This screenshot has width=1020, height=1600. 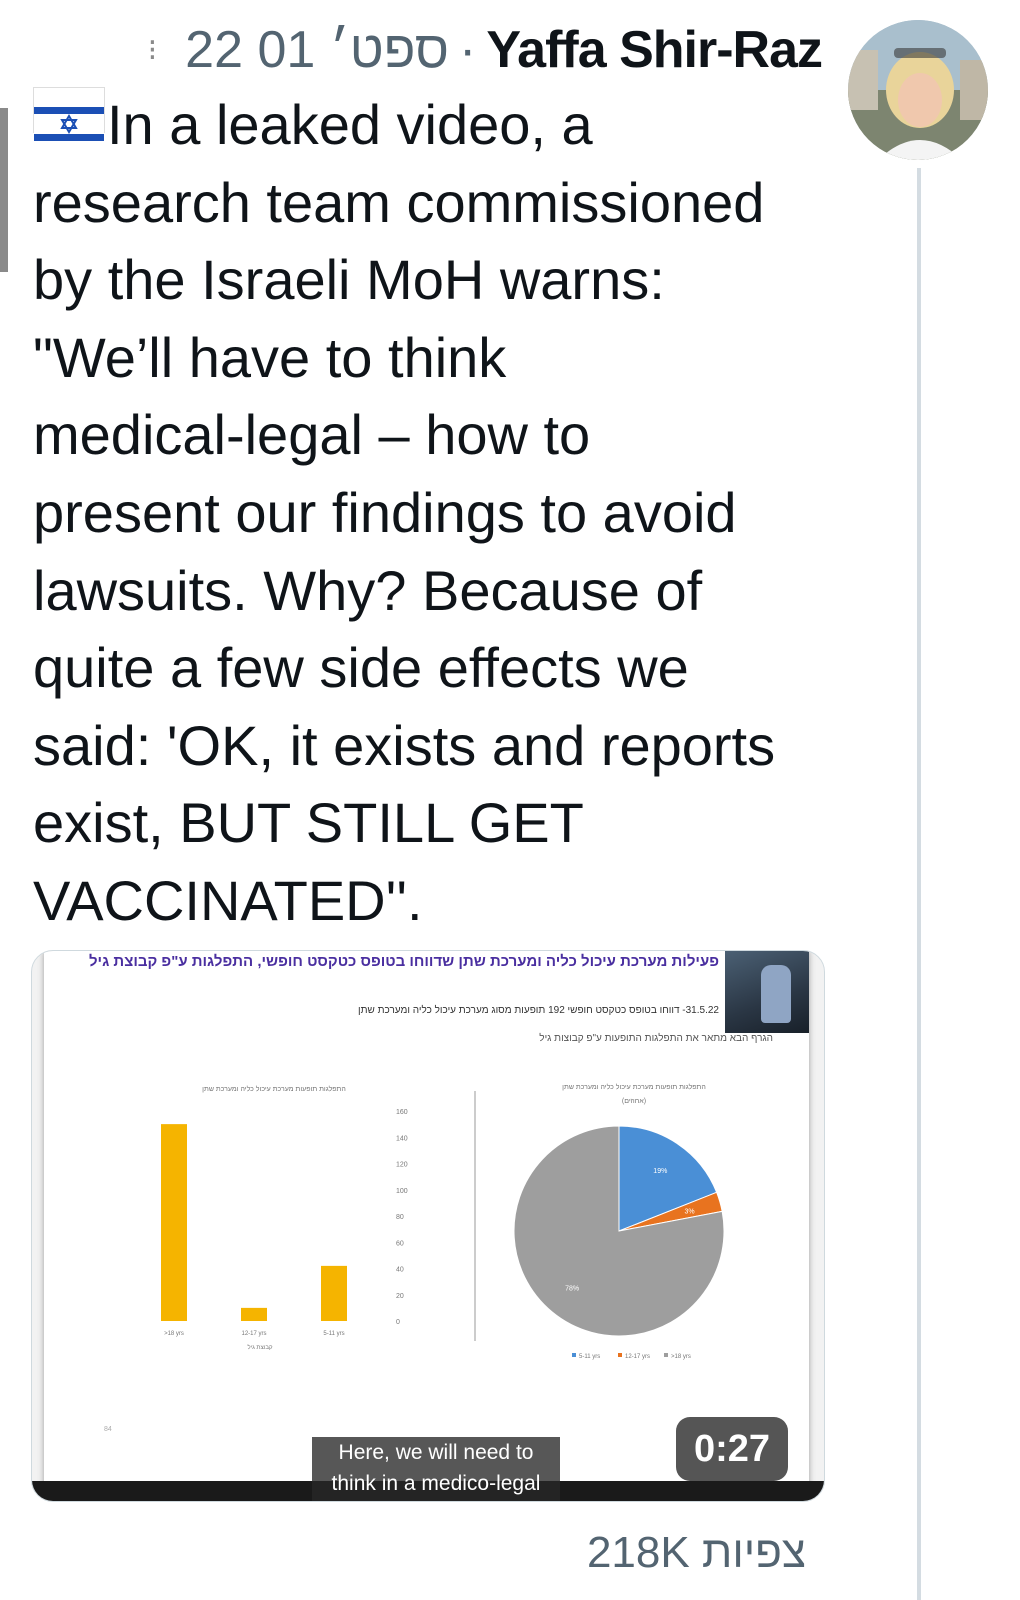 What do you see at coordinates (228, 900) in the screenshot?
I see `tweet-line: VACCINATED''.` at bounding box center [228, 900].